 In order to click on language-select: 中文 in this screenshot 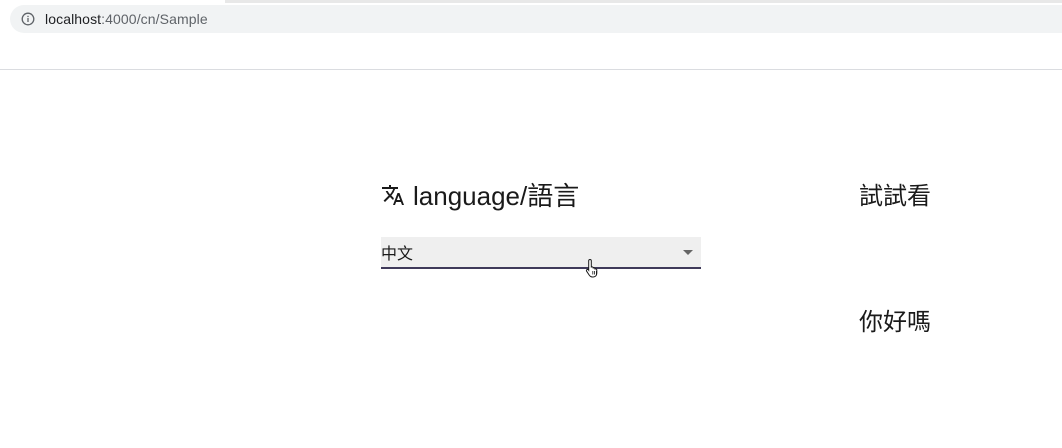, I will do `click(541, 253)`.